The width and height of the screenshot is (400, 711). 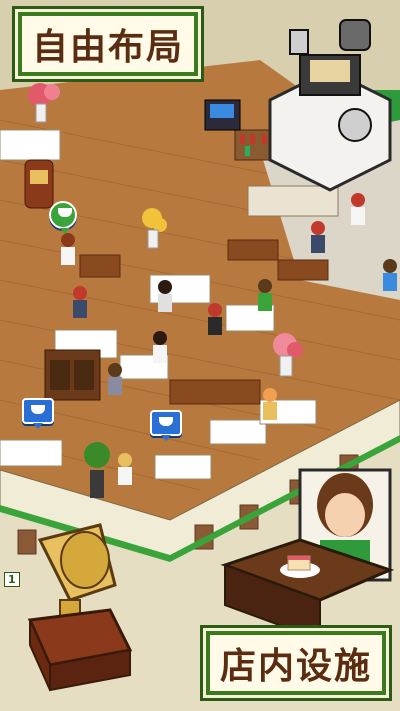 What do you see at coordinates (12, 579) in the screenshot?
I see `level-indicator: 1` at bounding box center [12, 579].